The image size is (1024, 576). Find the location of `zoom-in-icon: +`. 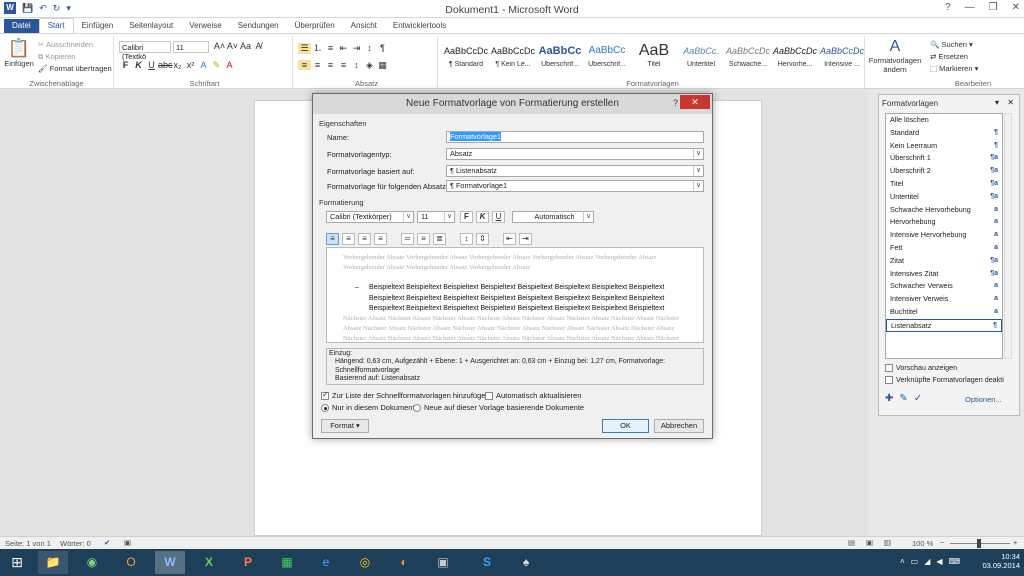

zoom-in-icon: + is located at coordinates (1015, 542).